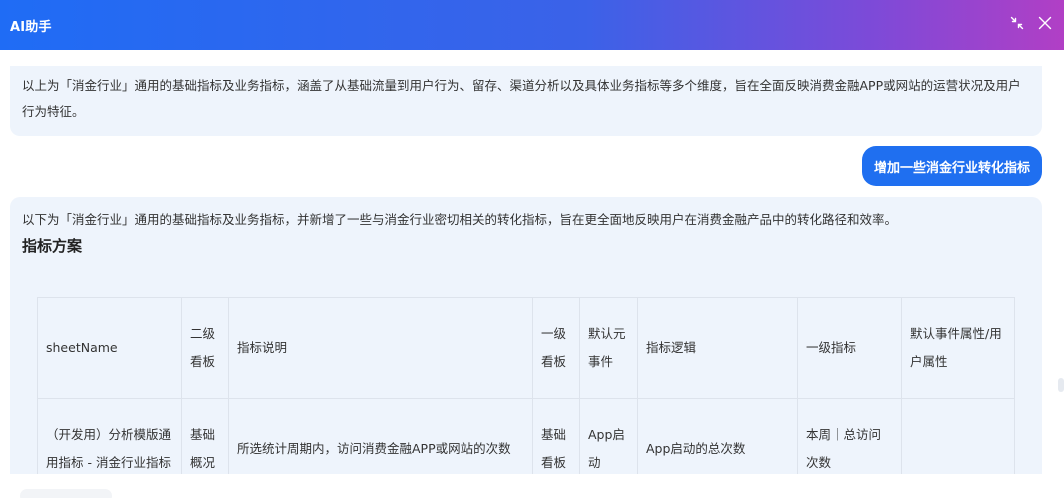 This screenshot has width=1064, height=498. What do you see at coordinates (1045, 23) in the screenshot?
I see `close-icon` at bounding box center [1045, 23].